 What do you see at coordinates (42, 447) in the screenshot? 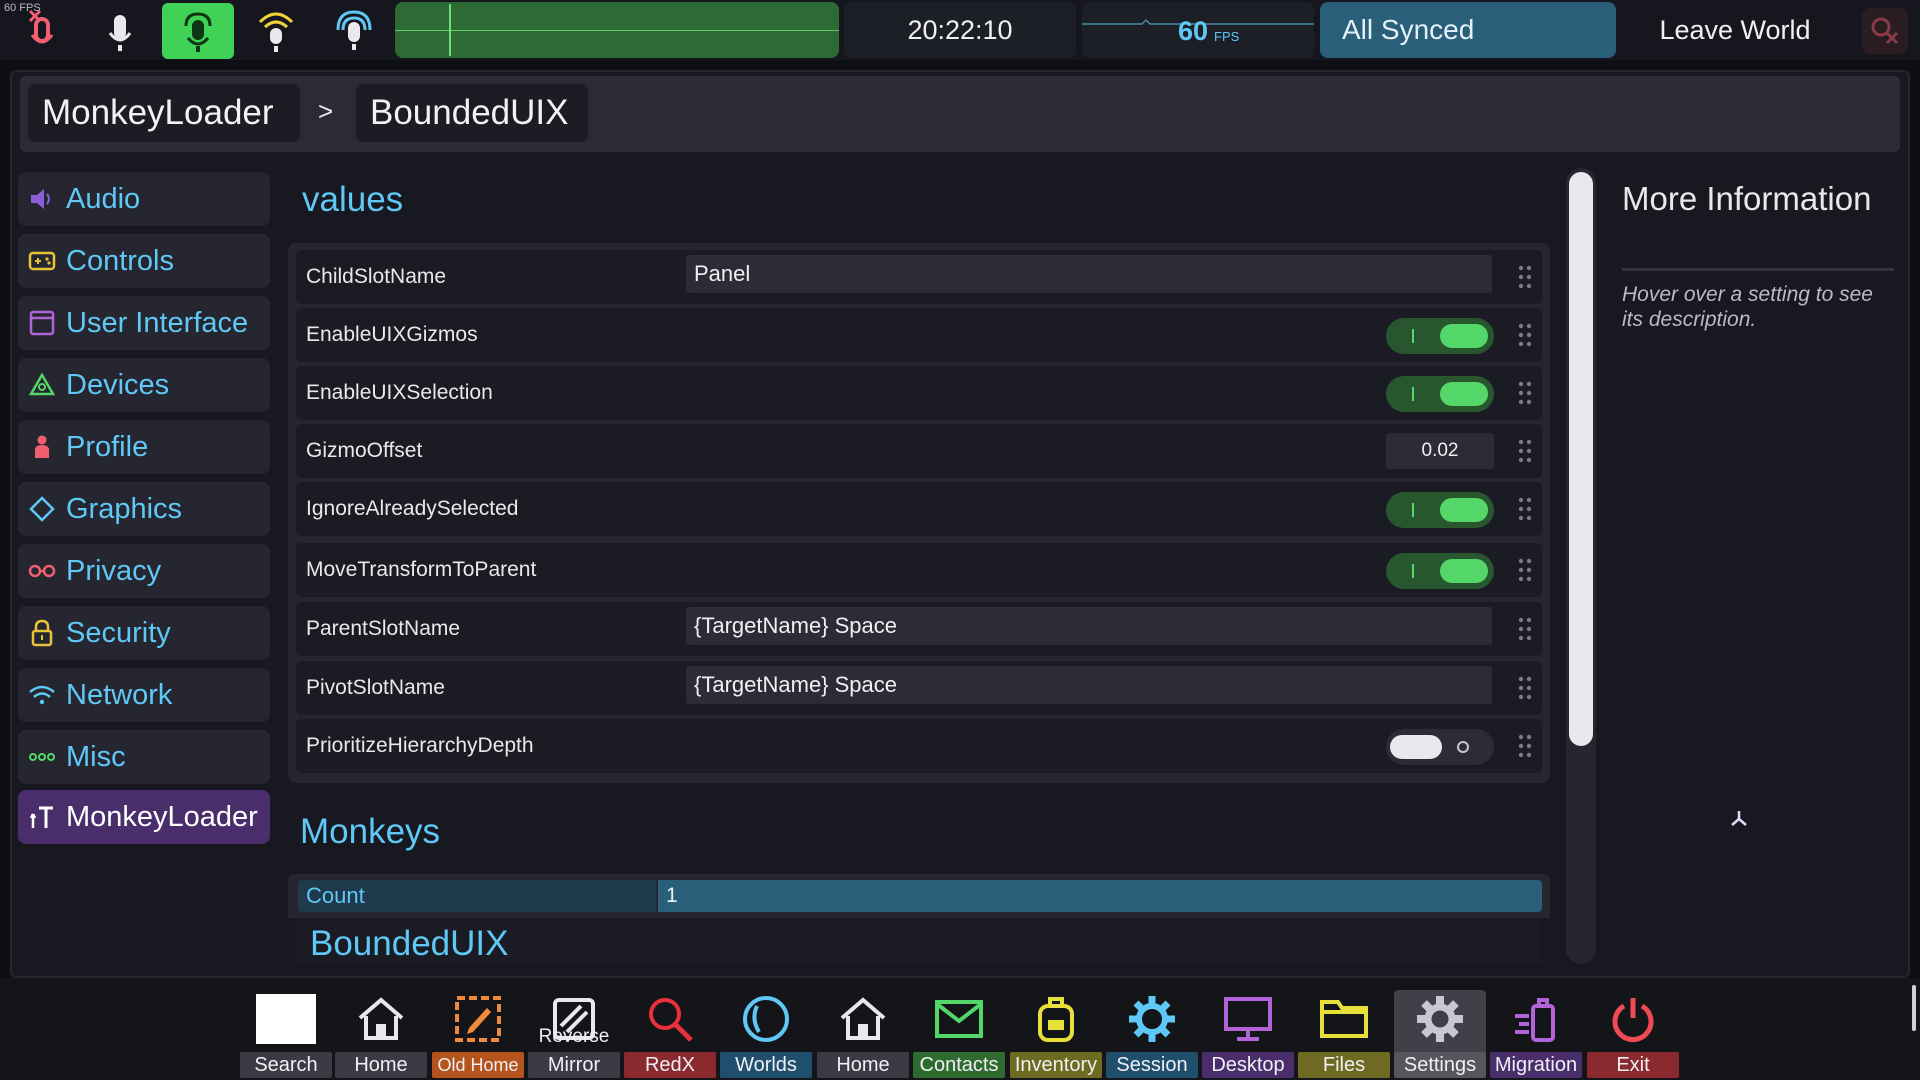
I see `person-icon` at bounding box center [42, 447].